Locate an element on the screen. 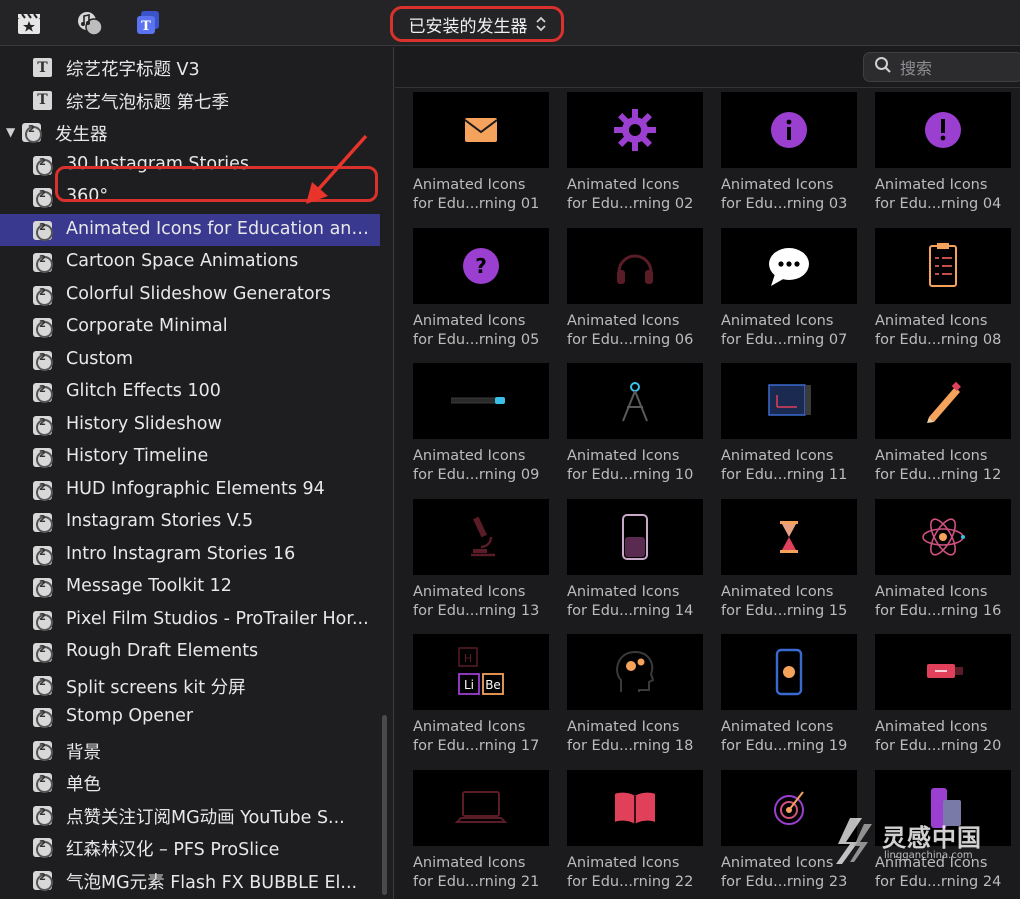 The image size is (1020, 899). generator-tile: Animated Icons for Edu...rning 24 is located at coordinates (943, 831).